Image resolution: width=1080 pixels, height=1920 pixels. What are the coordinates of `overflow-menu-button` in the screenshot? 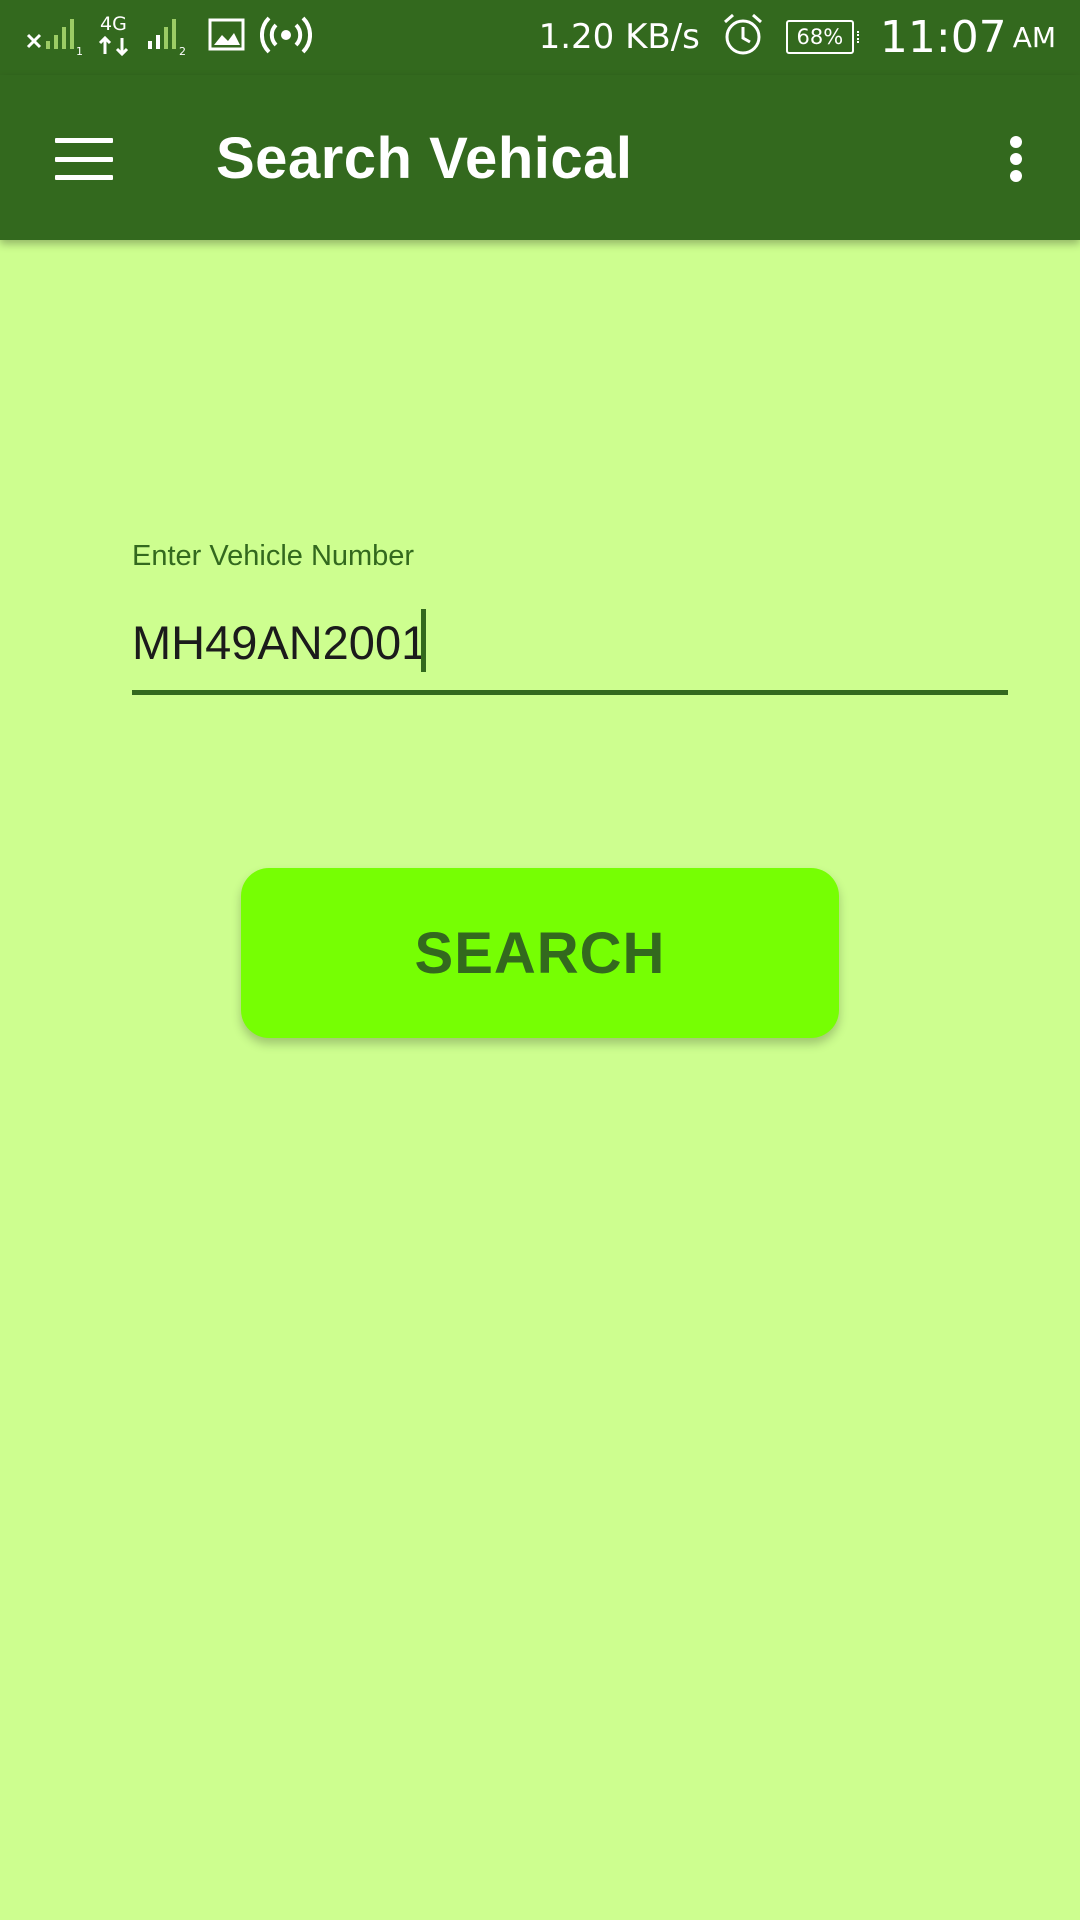 It's located at (1016, 159).